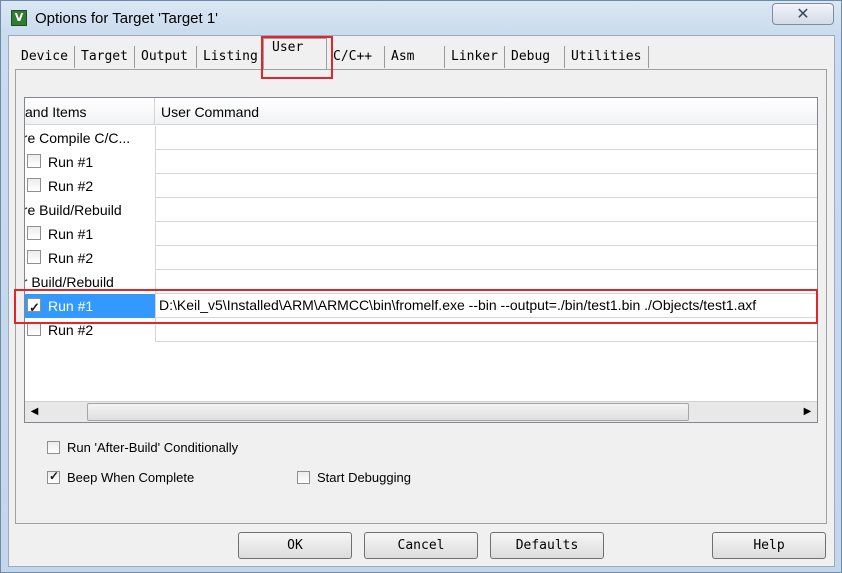 This screenshot has height=573, width=842. What do you see at coordinates (807, 412) in the screenshot?
I see `scroll-right-icon: ▶` at bounding box center [807, 412].